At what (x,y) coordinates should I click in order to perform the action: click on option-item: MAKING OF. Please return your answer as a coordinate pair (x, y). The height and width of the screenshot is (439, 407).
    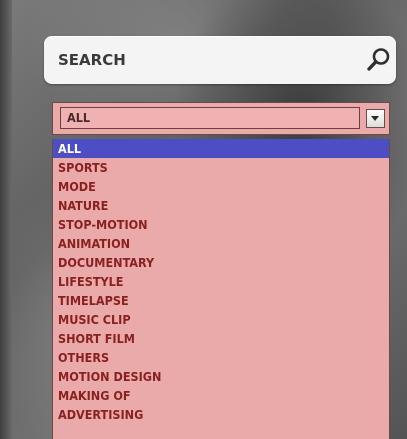
    Looking at the image, I should click on (221, 395).